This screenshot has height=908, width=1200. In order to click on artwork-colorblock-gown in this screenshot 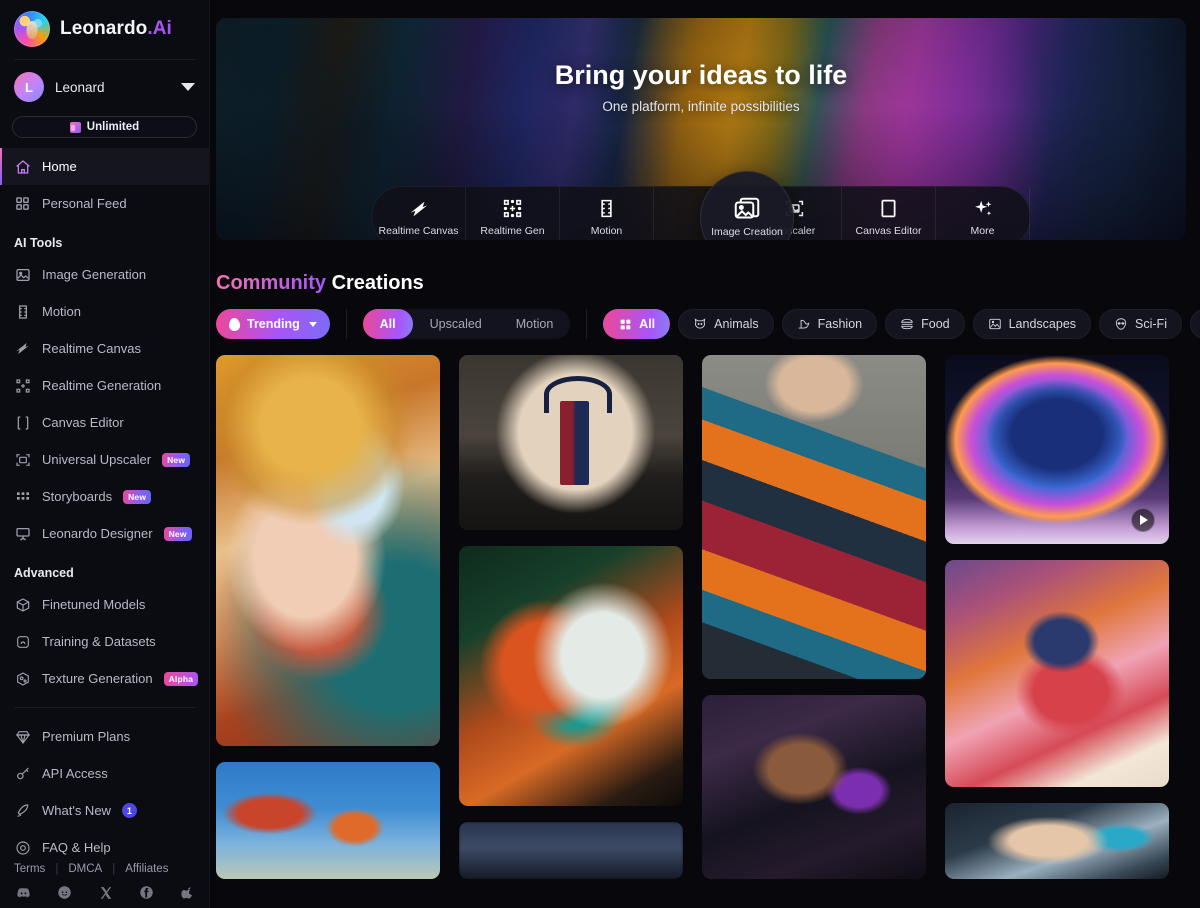, I will do `click(814, 517)`.